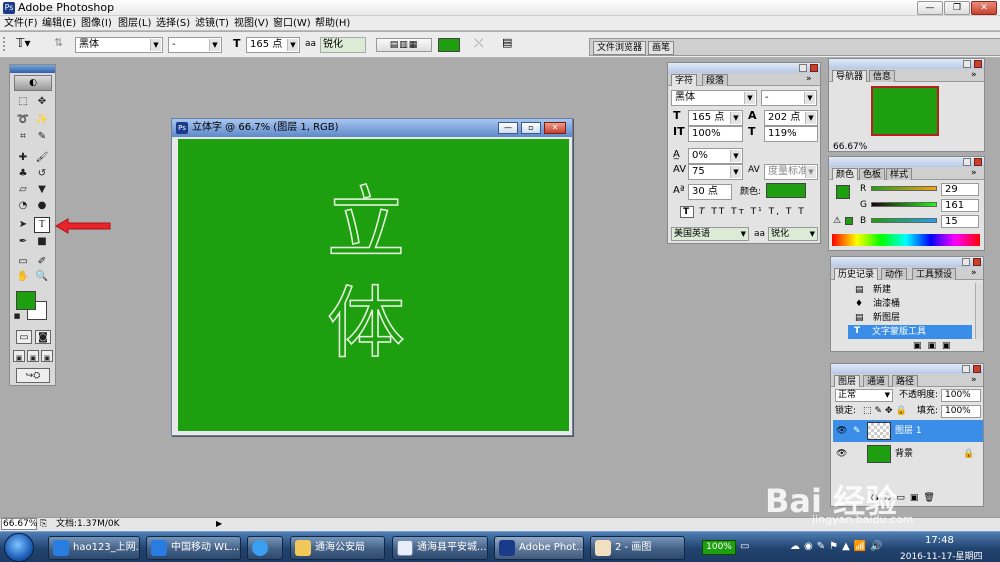 The image size is (1000, 562). I want to click on taskbar-time: 17:48, so click(939, 540).